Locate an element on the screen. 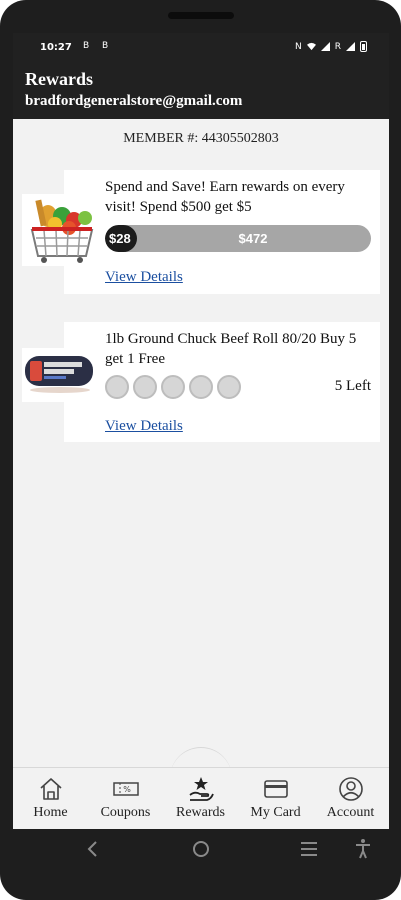  punches-remaining: 5 Left is located at coordinates (352, 386).